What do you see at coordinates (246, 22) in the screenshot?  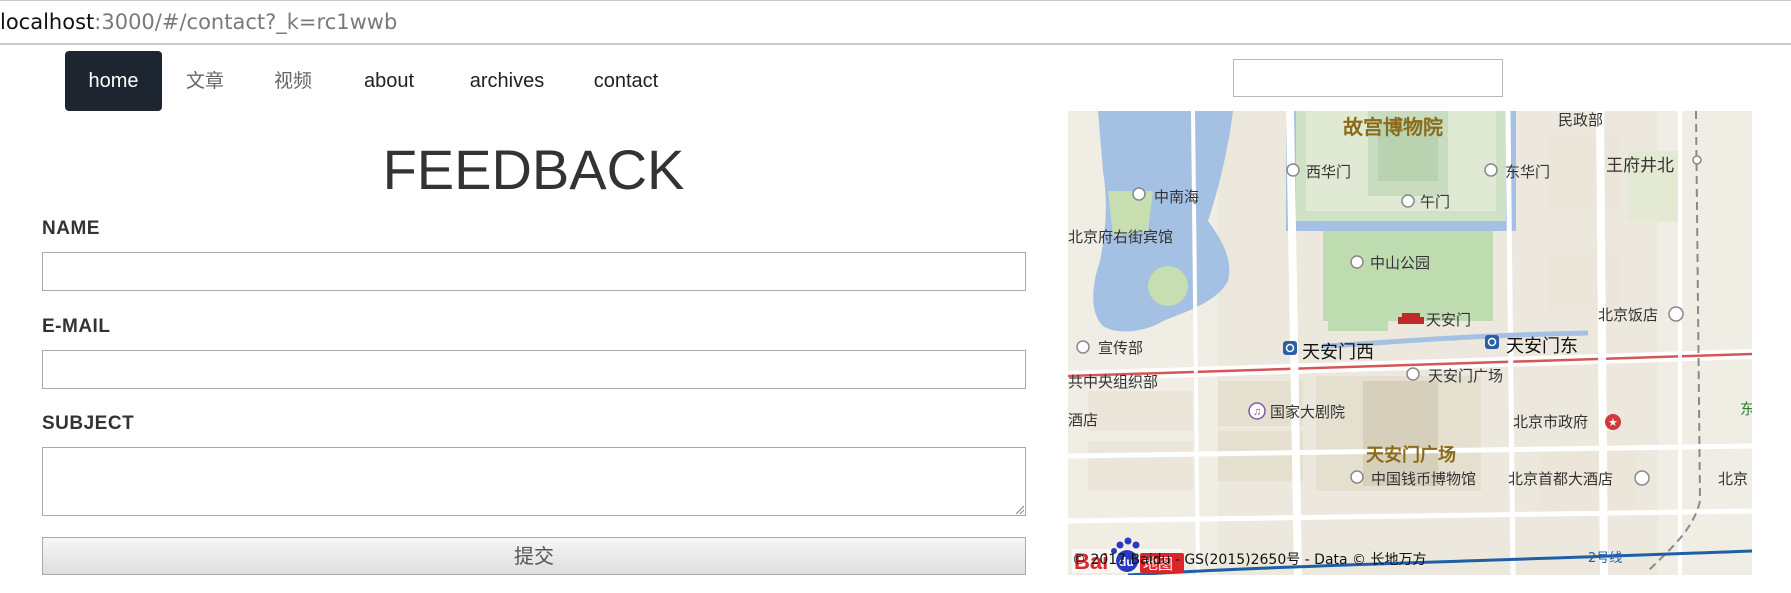 I see `url-path: :3000/#/contact?_k=rc1wwb` at bounding box center [246, 22].